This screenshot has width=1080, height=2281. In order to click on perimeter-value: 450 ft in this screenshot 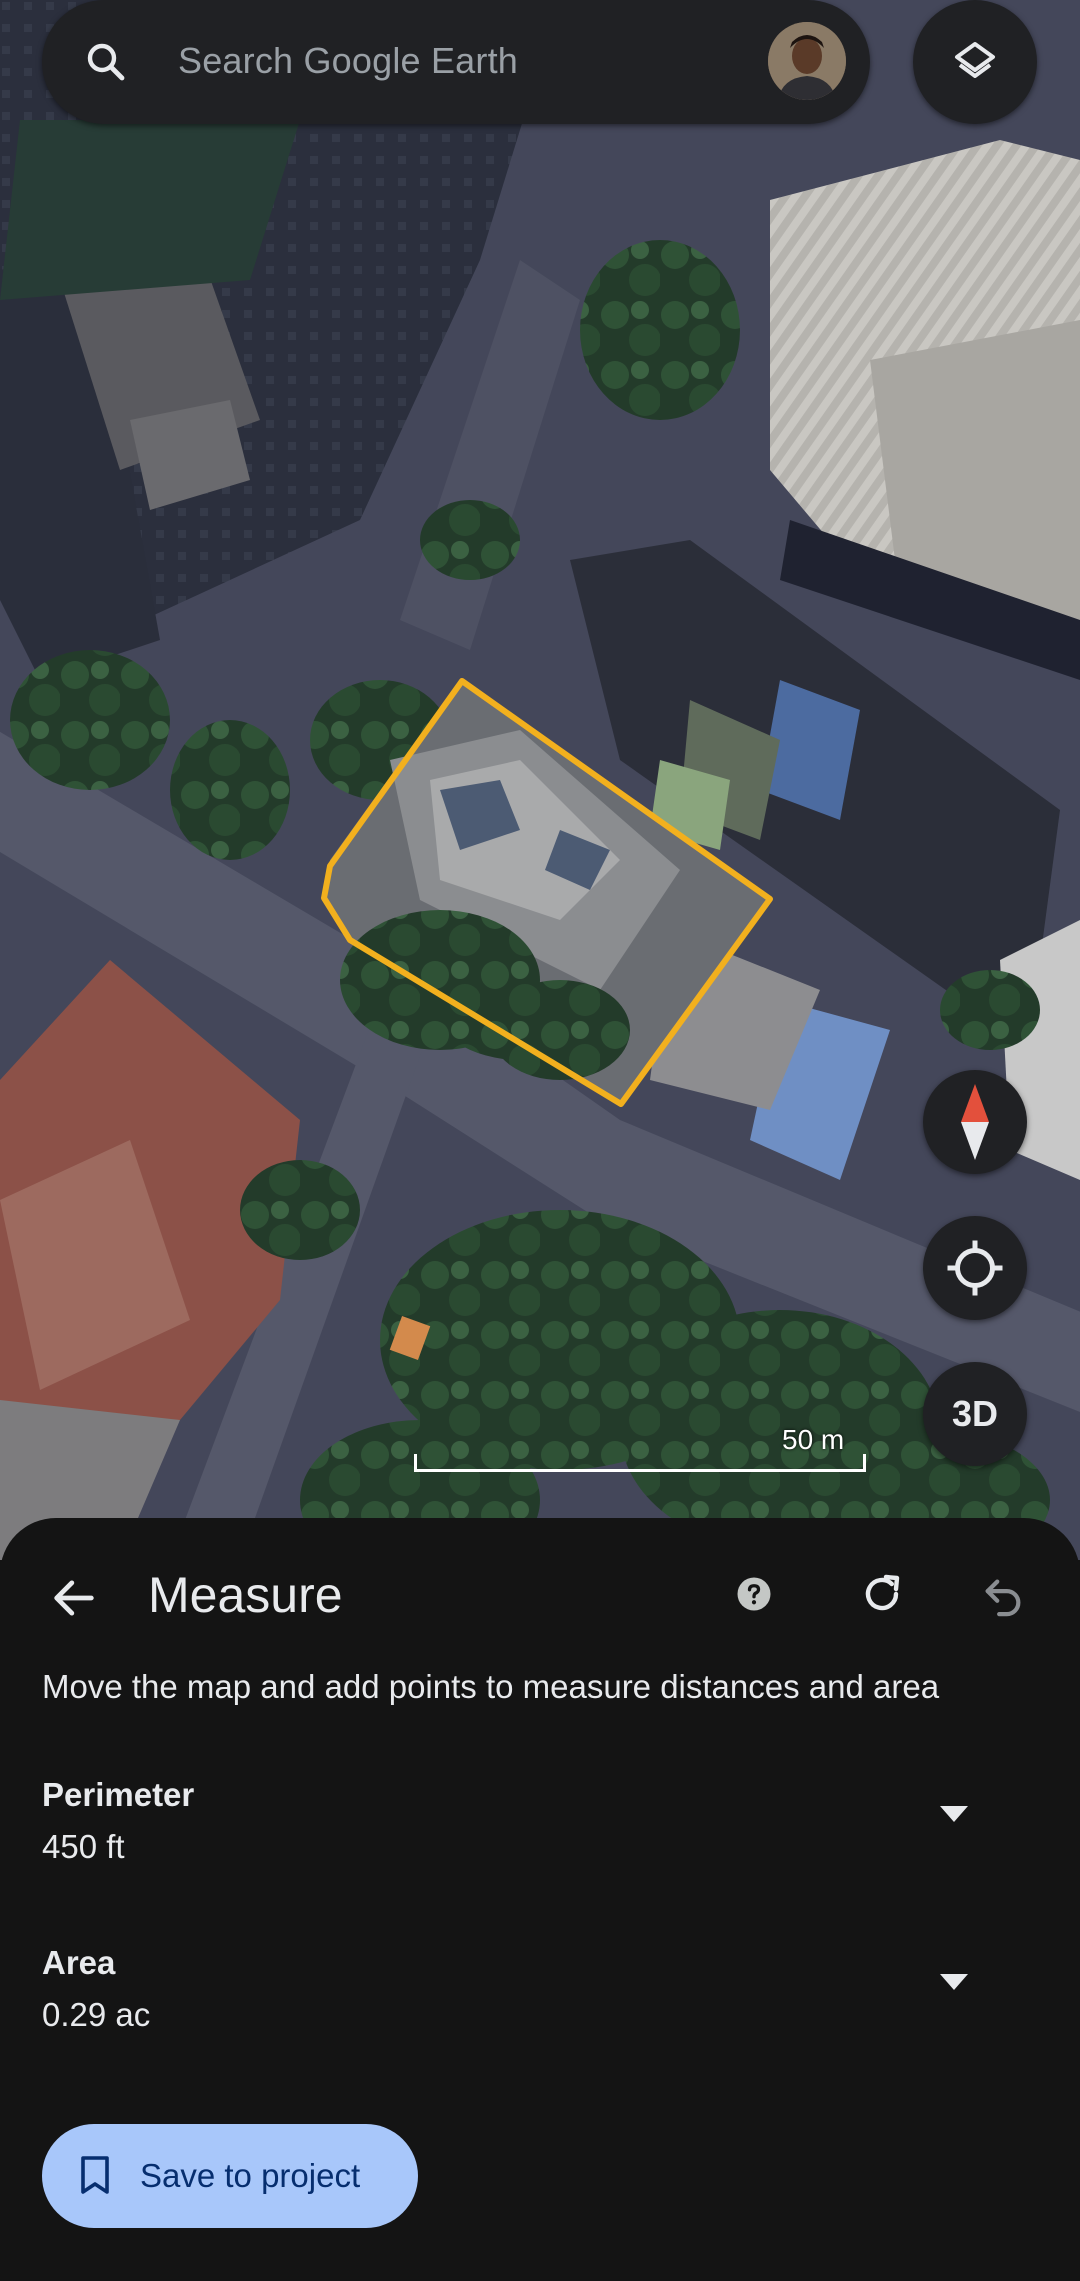, I will do `click(83, 1846)`.